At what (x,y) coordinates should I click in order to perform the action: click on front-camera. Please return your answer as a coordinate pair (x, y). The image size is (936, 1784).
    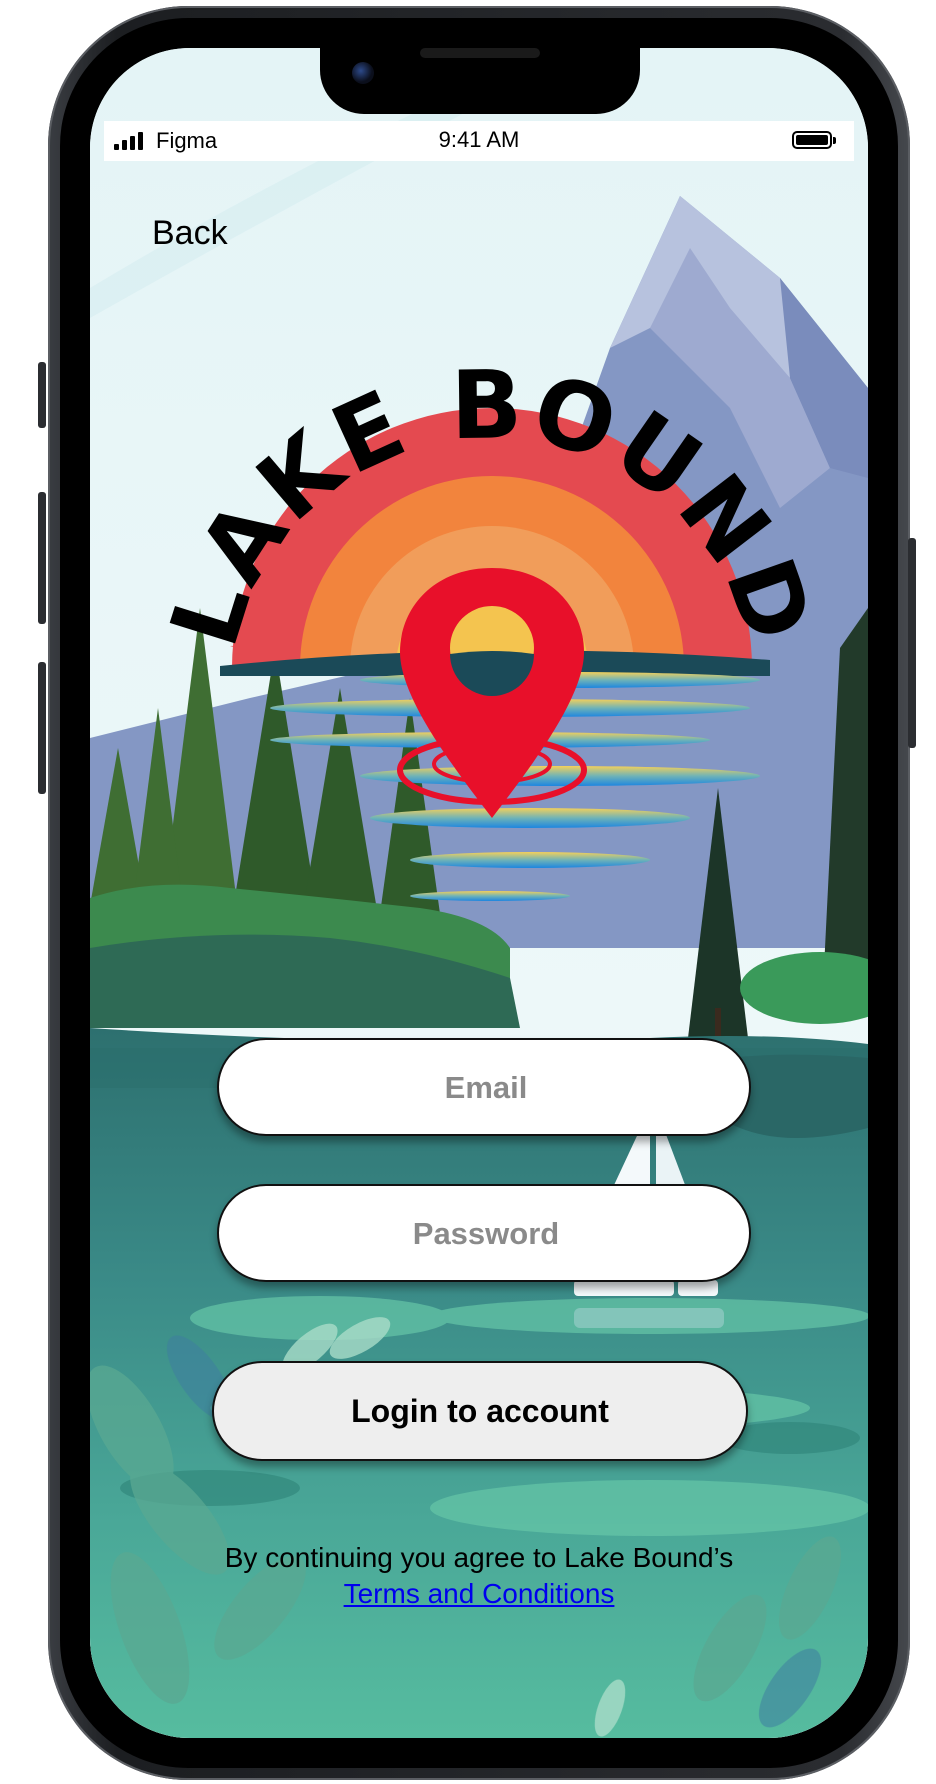
    Looking at the image, I should click on (363, 73).